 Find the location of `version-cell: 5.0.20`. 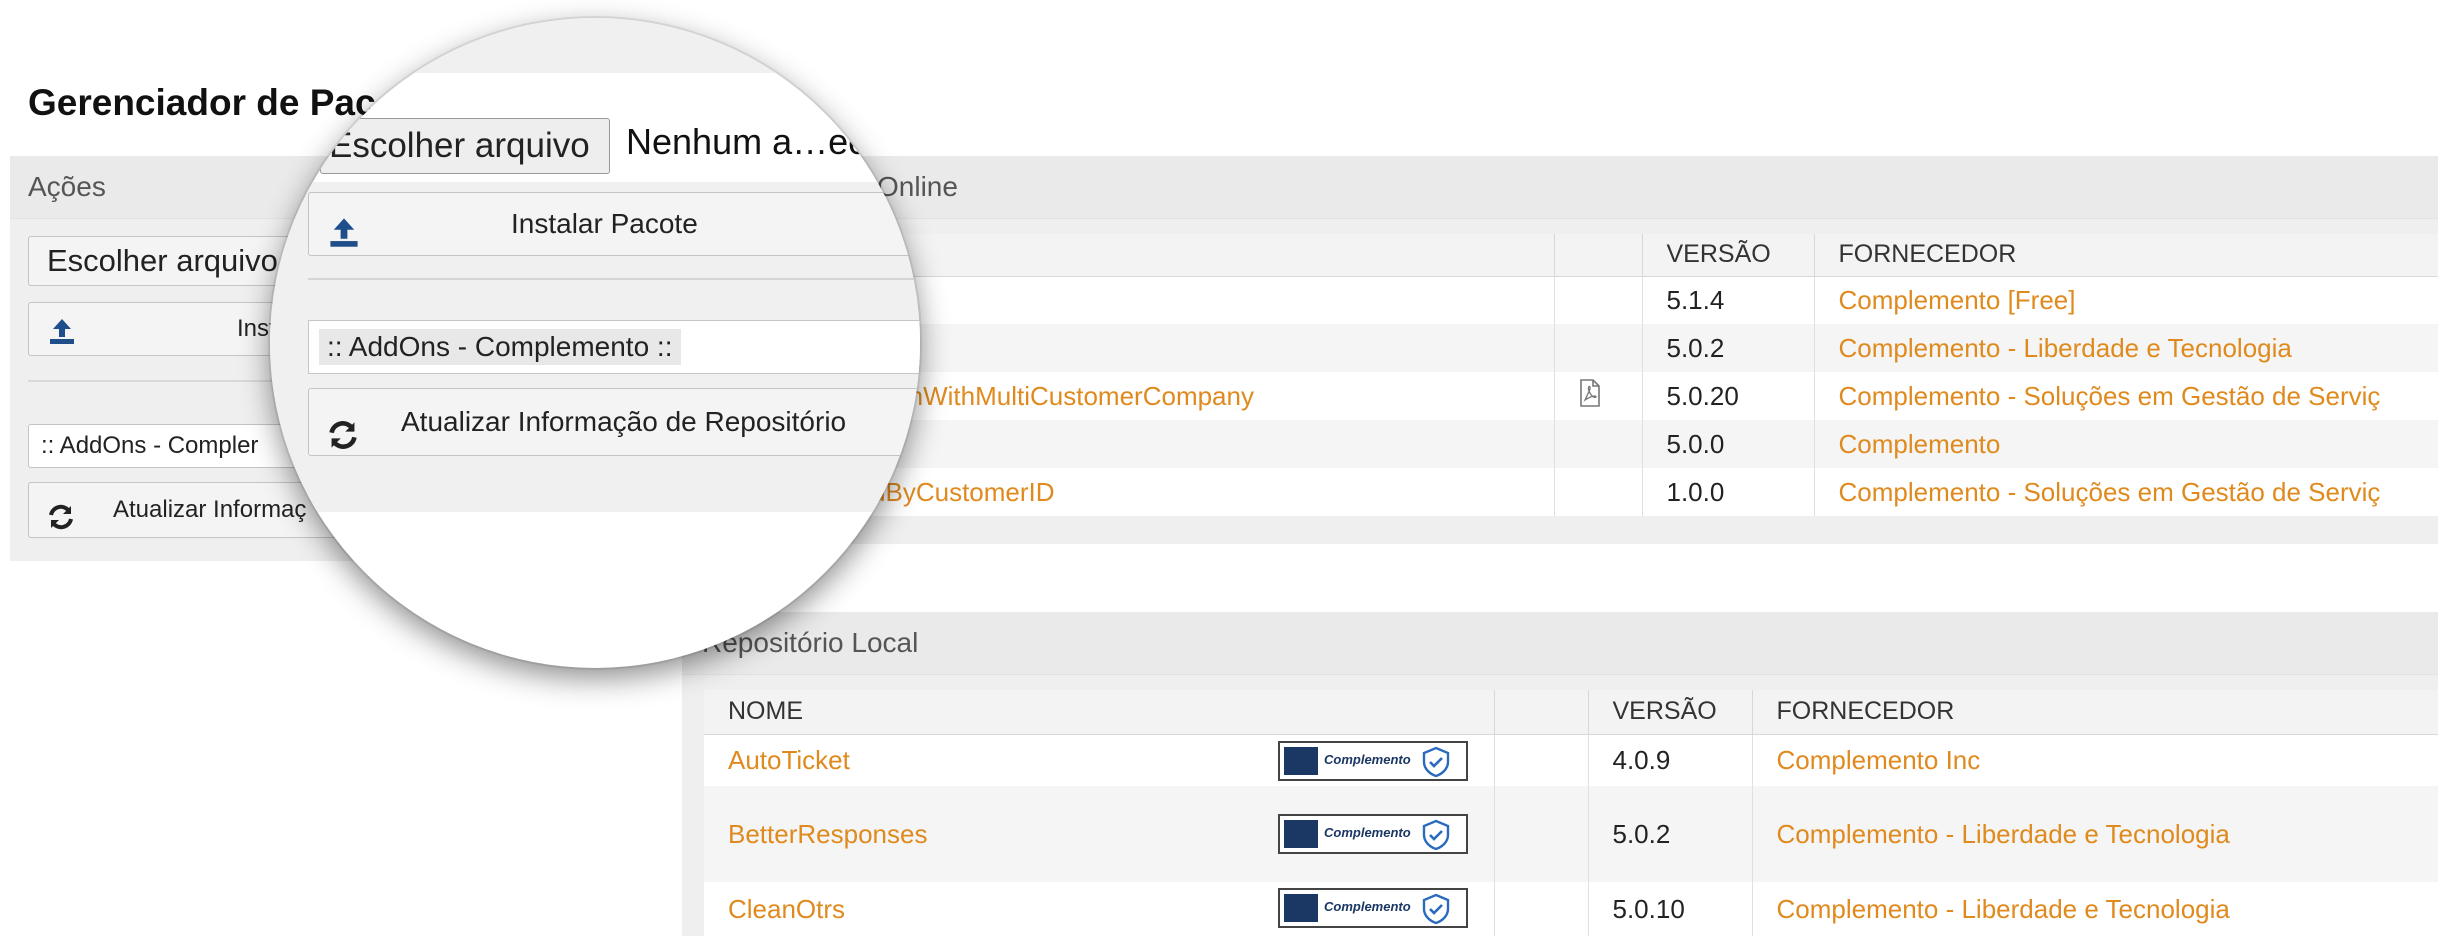

version-cell: 5.0.20 is located at coordinates (1728, 396).